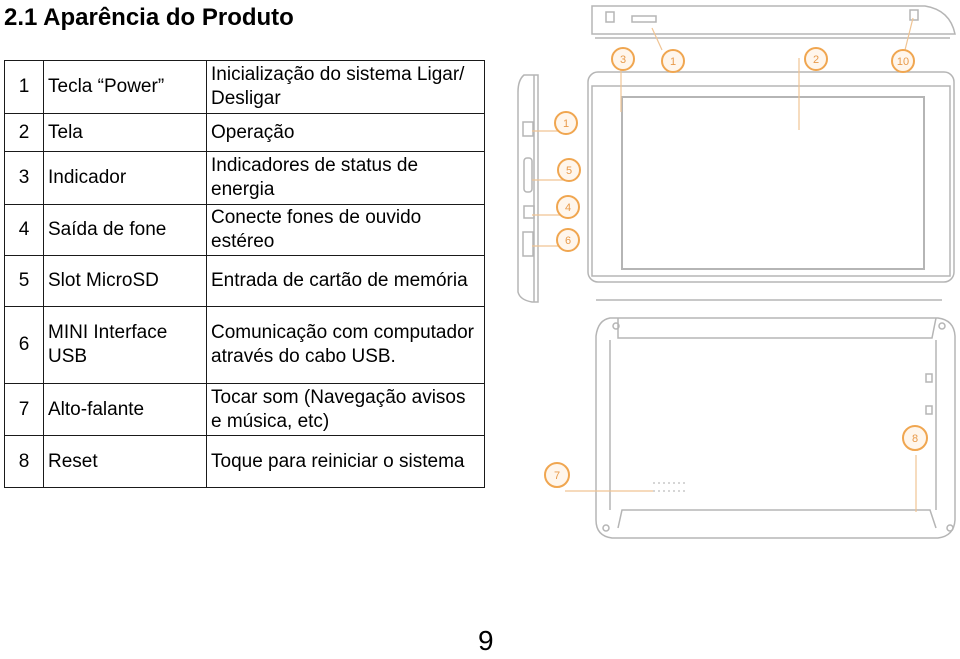 The width and height of the screenshot is (960, 659). Describe the element at coordinates (125, 281) in the screenshot. I see `part-name: Slot MicroSD` at that location.